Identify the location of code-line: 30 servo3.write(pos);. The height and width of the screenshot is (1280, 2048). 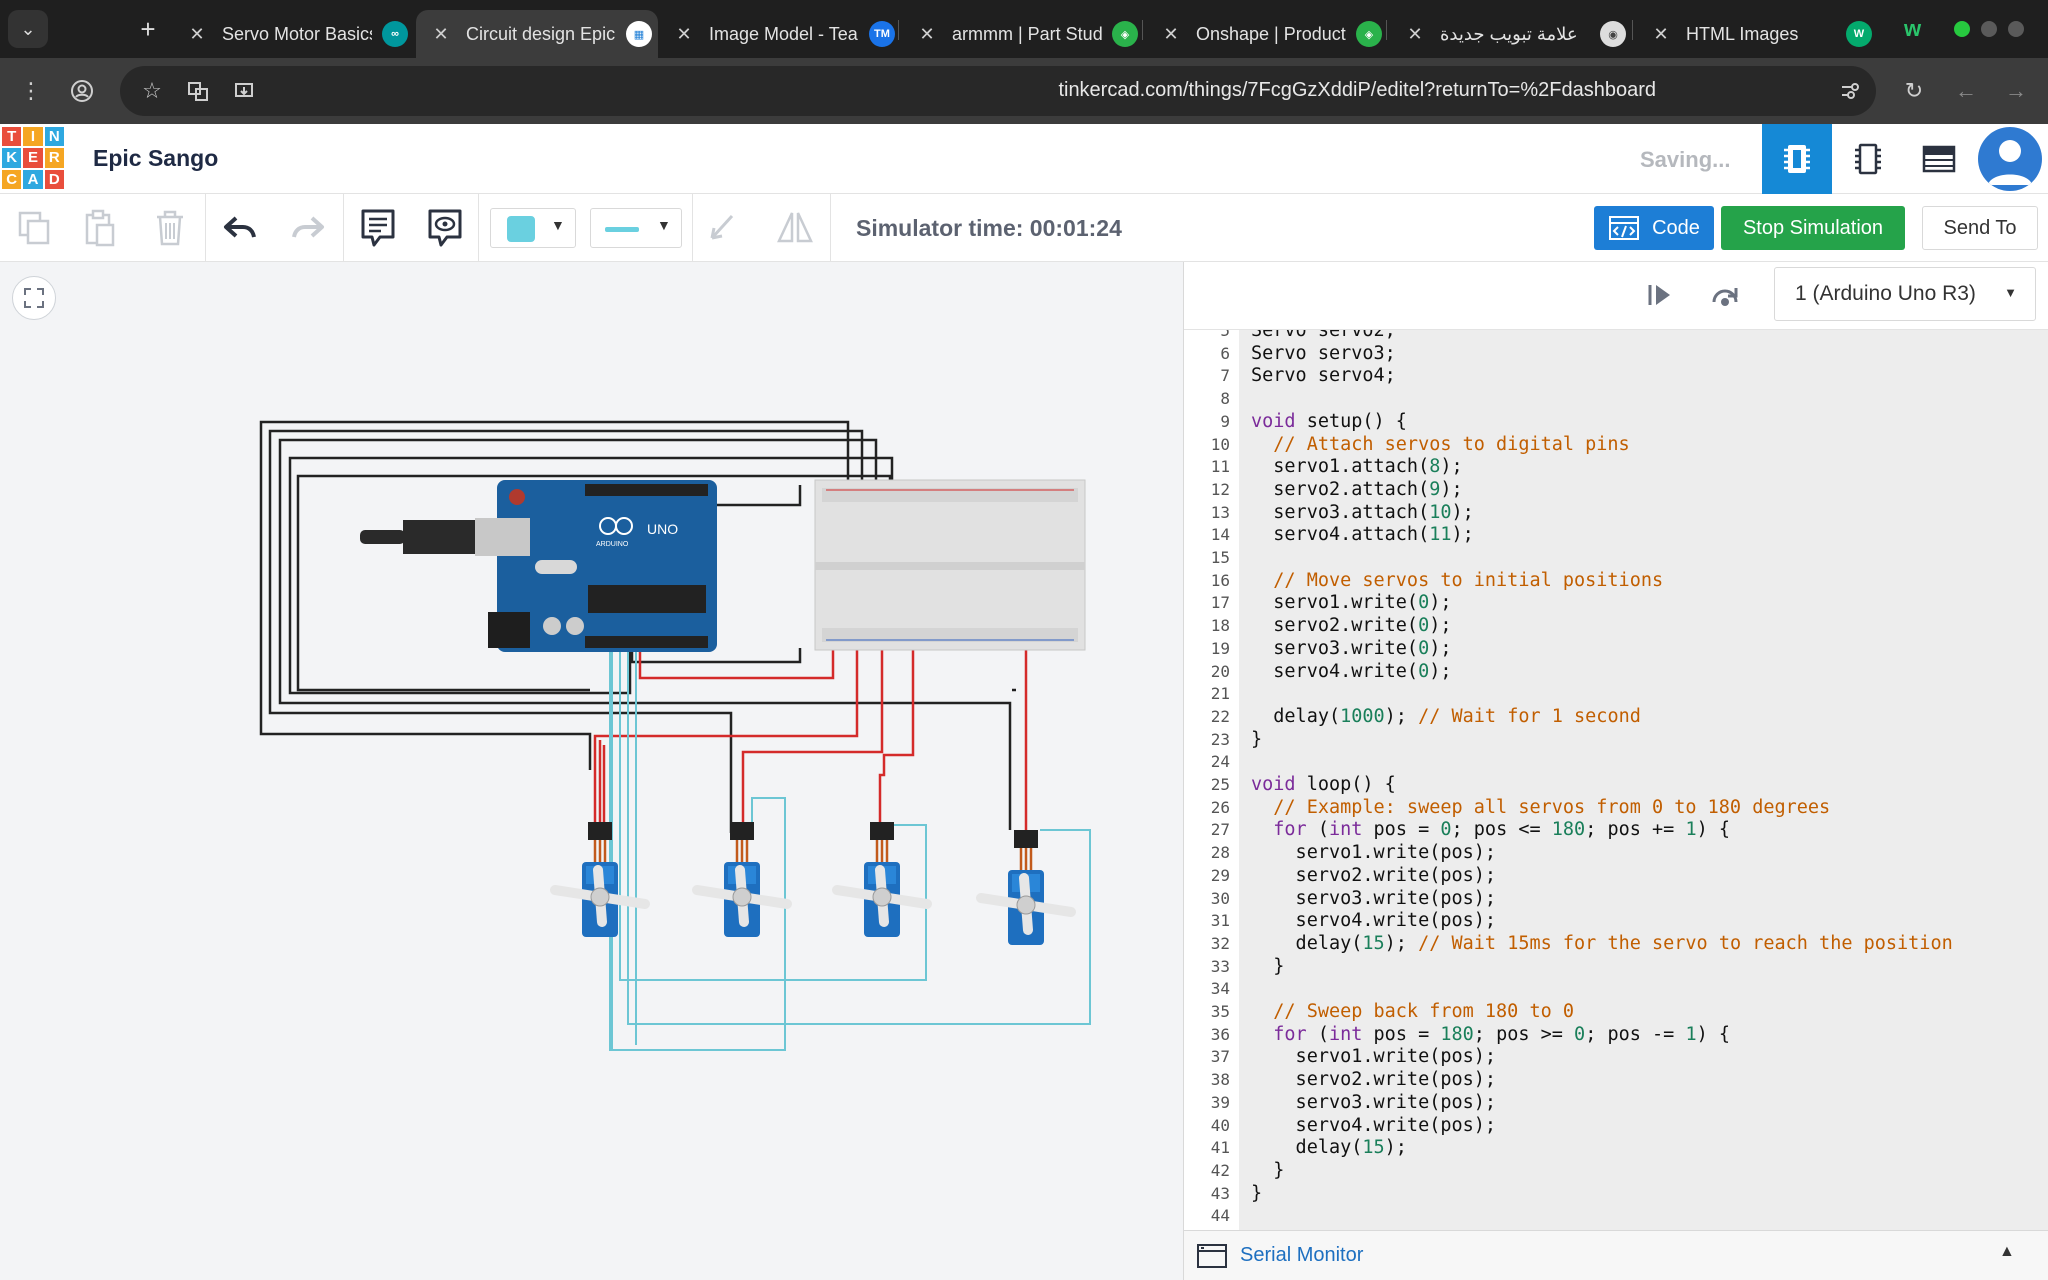
(1616, 899).